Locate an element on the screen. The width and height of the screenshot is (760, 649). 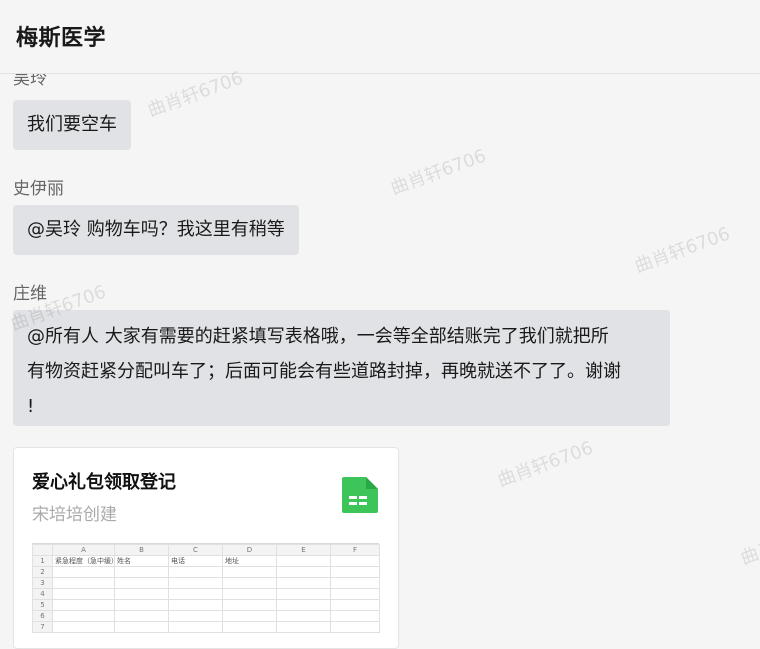
message-text-line: 有物资赶紧分配叫车了；后面可能会有些道路封掉，再晚就送不了了。谢谢 is located at coordinates (324, 371).